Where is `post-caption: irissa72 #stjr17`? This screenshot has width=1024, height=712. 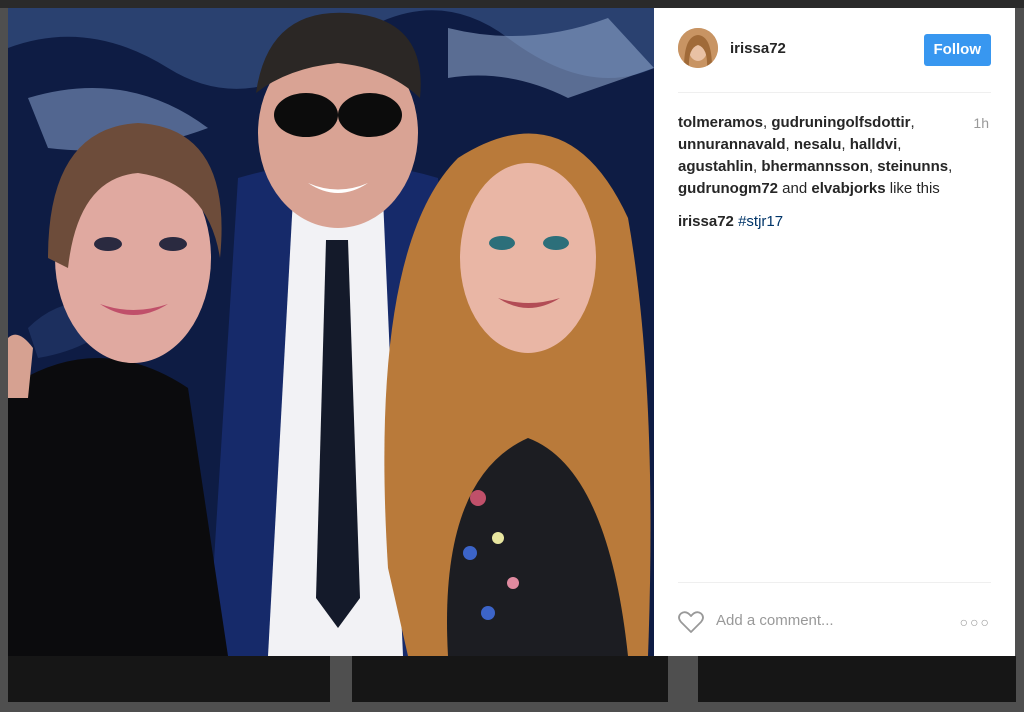
post-caption: irissa72 #stjr17 is located at coordinates (730, 222).